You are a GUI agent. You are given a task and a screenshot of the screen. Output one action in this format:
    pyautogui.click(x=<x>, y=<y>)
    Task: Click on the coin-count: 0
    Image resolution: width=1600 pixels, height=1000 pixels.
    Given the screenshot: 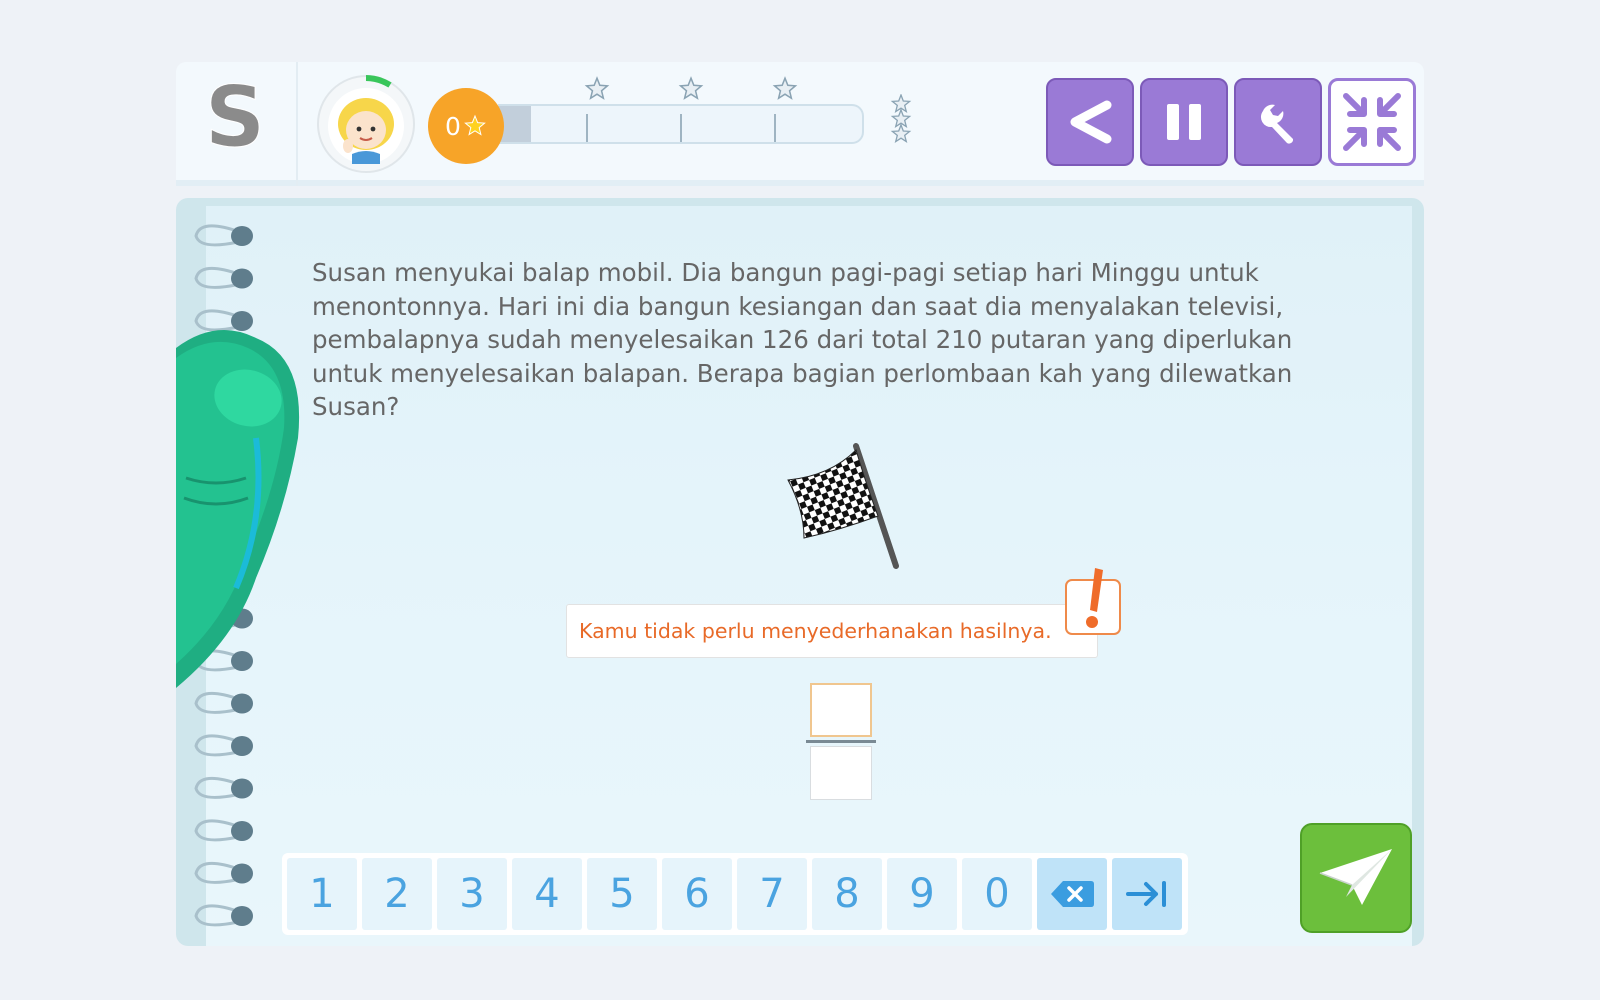 What is the action you would take?
    pyautogui.click(x=453, y=126)
    